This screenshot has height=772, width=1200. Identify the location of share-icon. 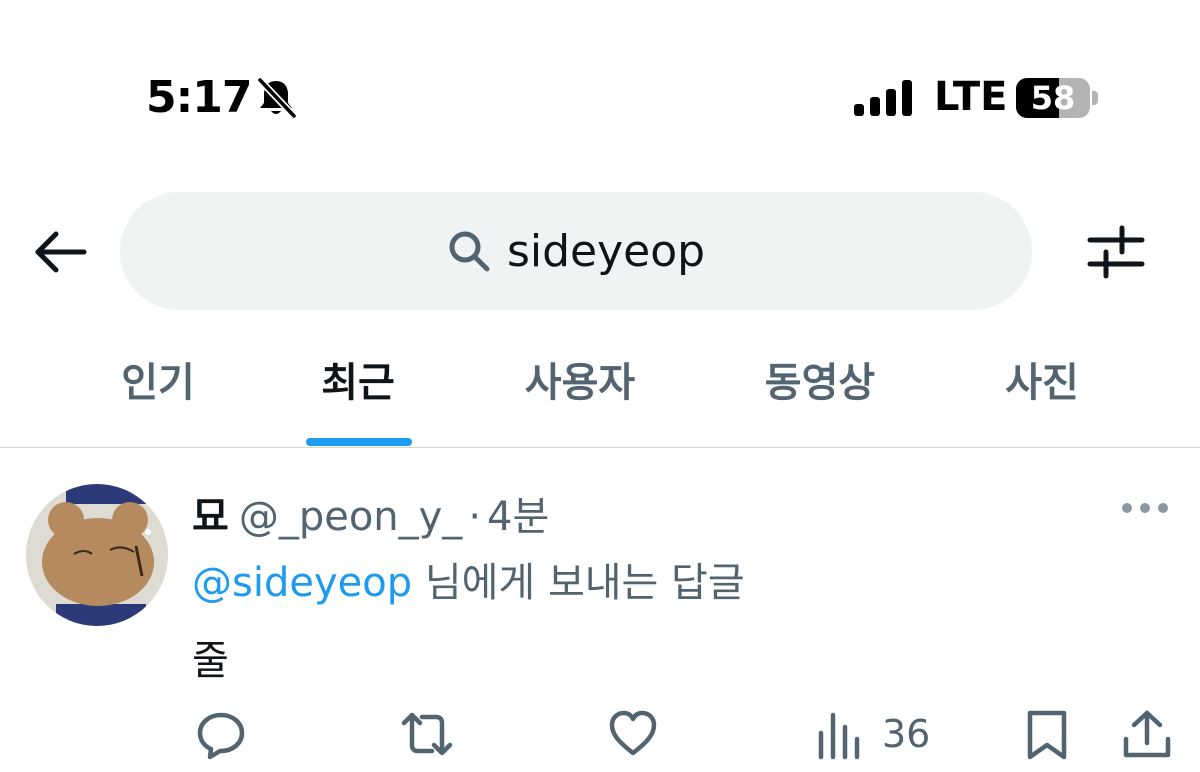
(1147, 734).